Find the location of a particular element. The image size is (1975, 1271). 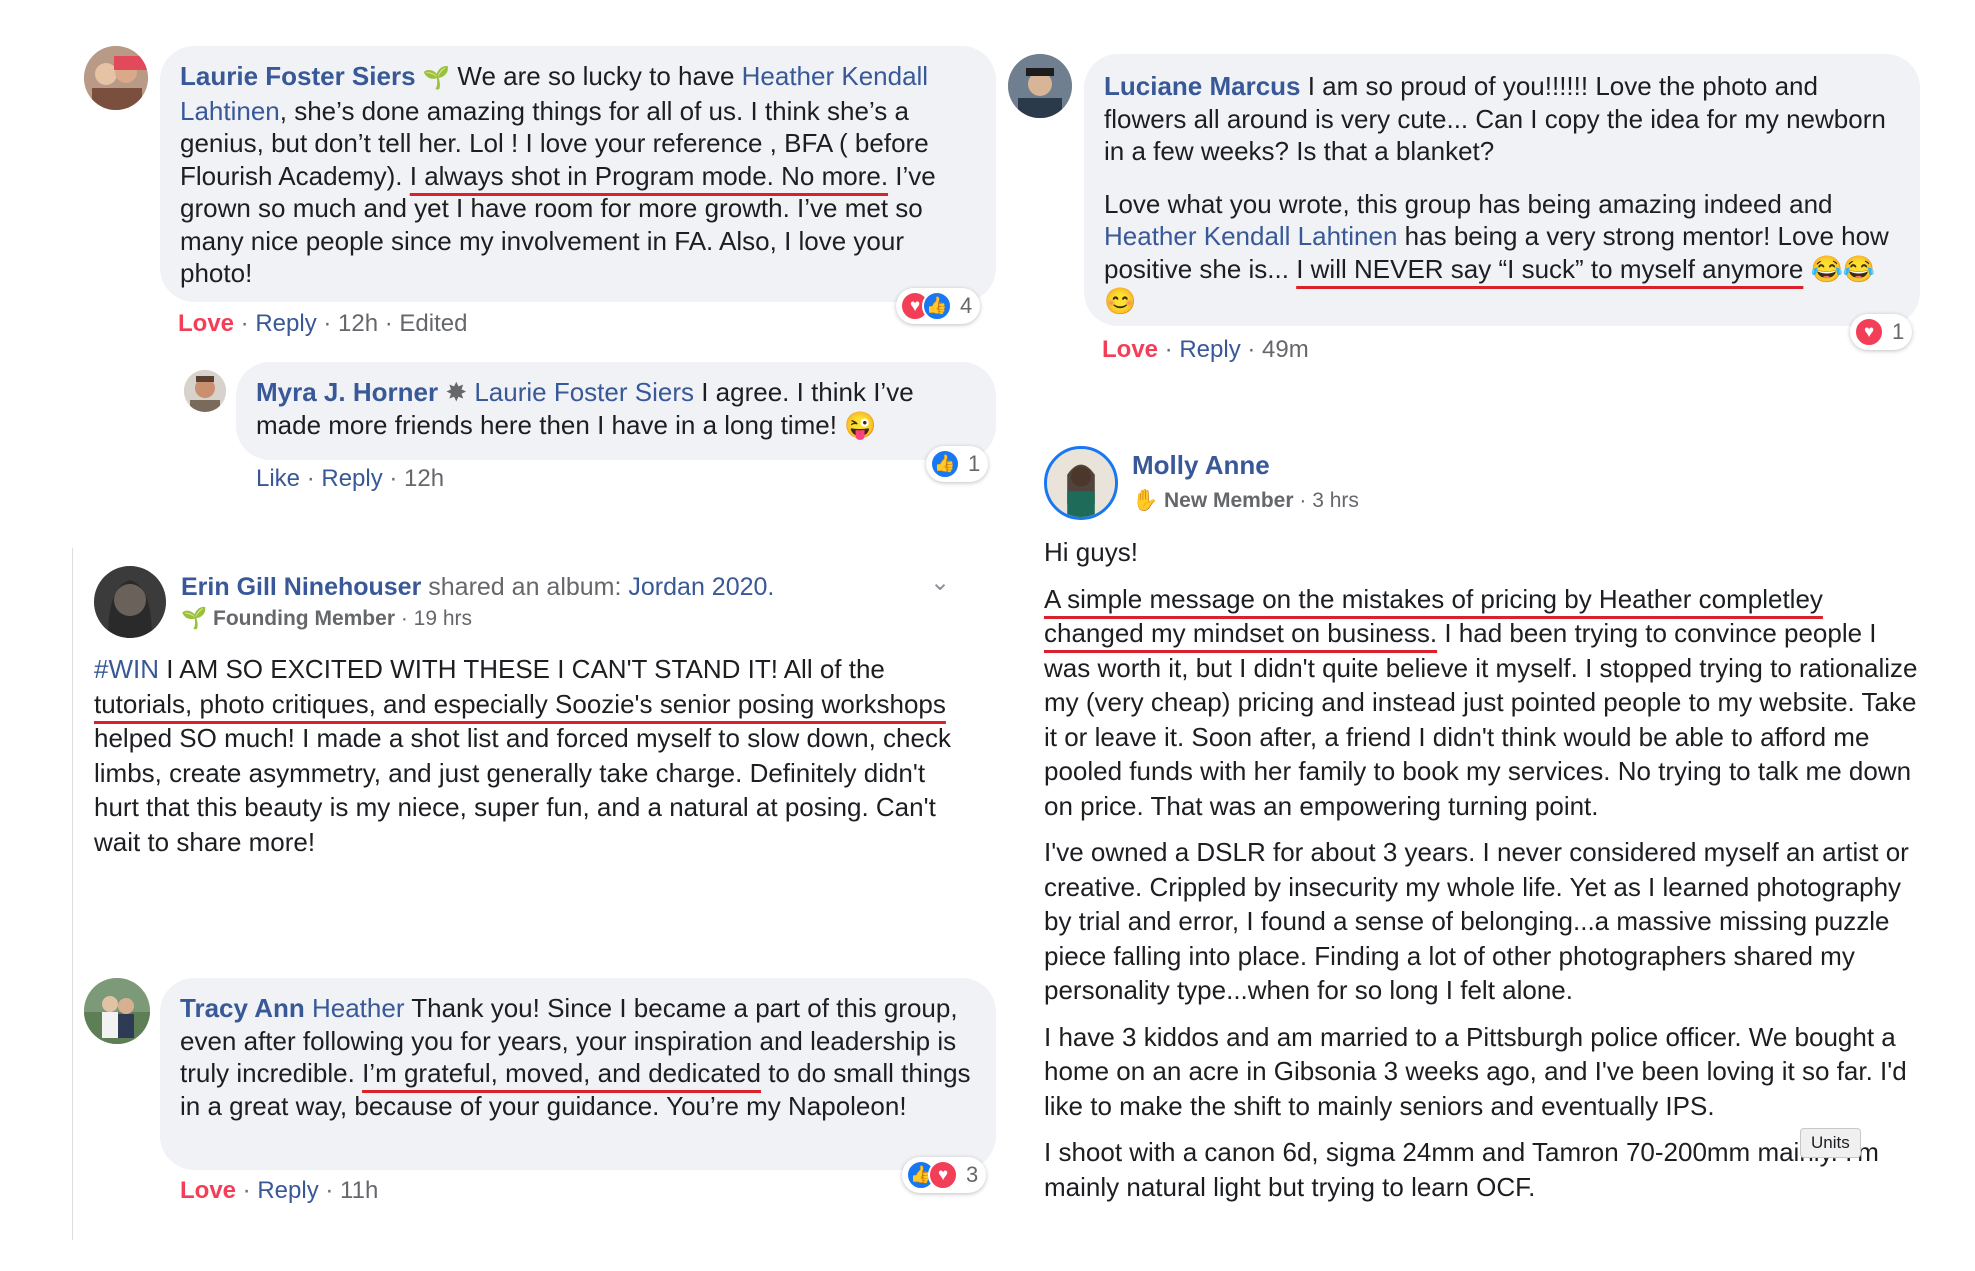

poster-name: Molly Anne is located at coordinates (1201, 465).